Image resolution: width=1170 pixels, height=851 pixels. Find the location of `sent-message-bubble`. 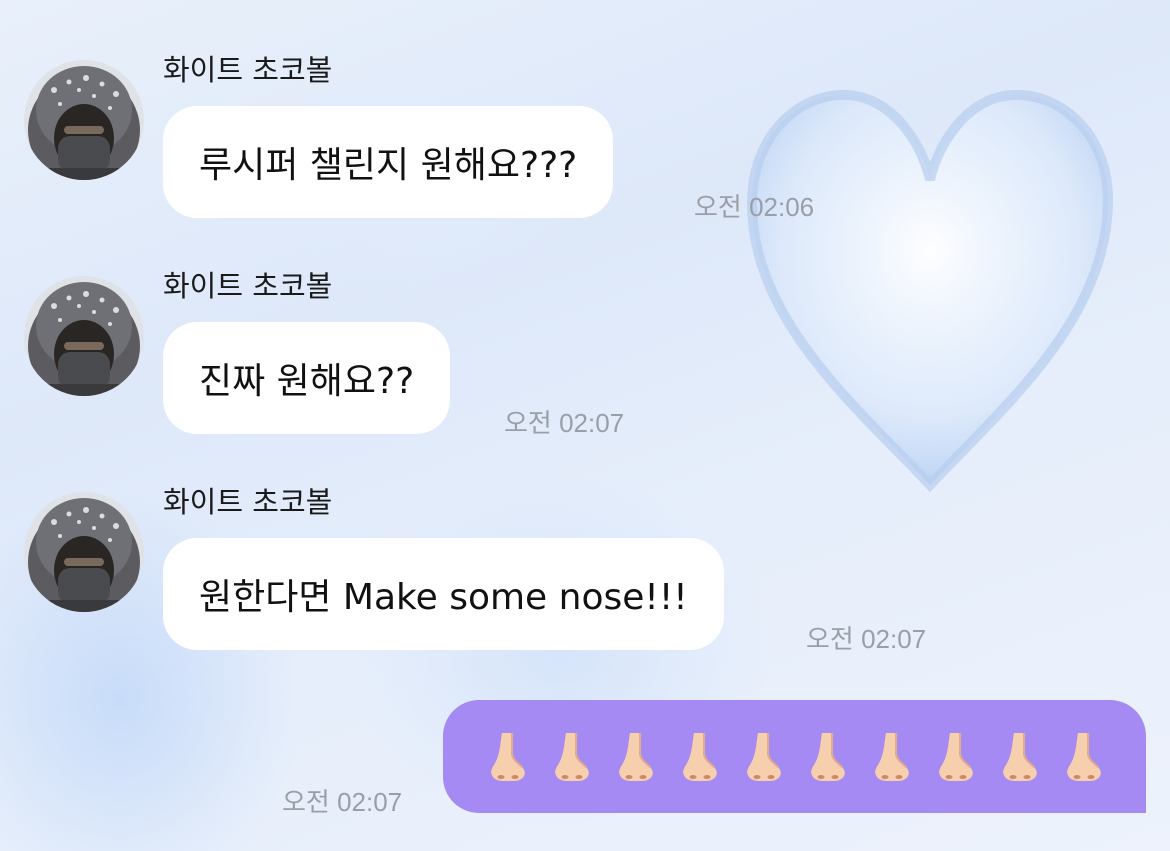

sent-message-bubble is located at coordinates (794, 756).